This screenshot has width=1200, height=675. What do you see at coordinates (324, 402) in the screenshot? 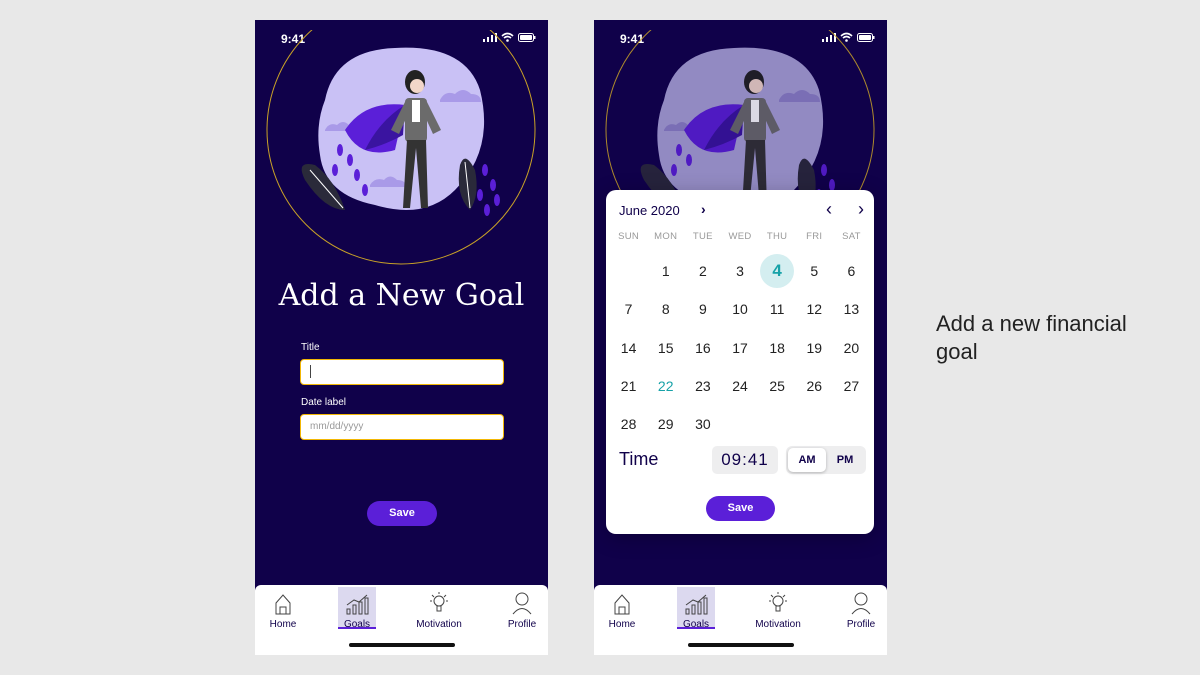
I see `date-field-label: Date label` at bounding box center [324, 402].